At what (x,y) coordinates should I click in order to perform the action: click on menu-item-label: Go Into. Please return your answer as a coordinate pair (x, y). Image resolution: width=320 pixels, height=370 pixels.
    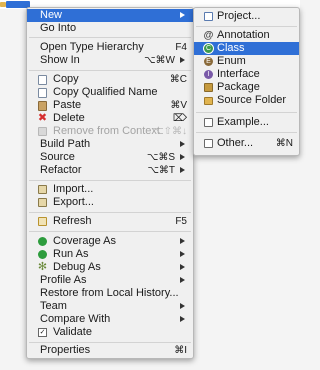
    Looking at the image, I should click on (58, 28).